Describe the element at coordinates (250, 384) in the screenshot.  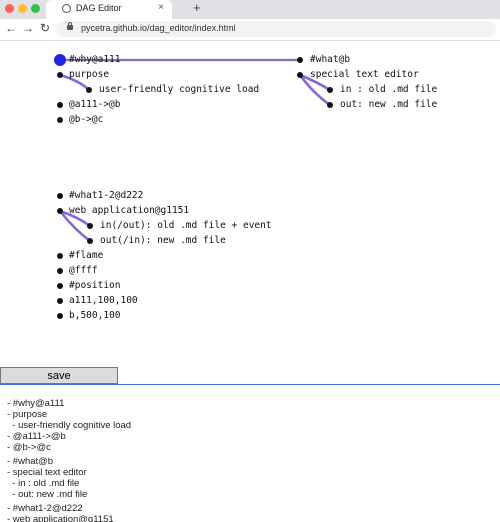
I see `panel-divider` at that location.